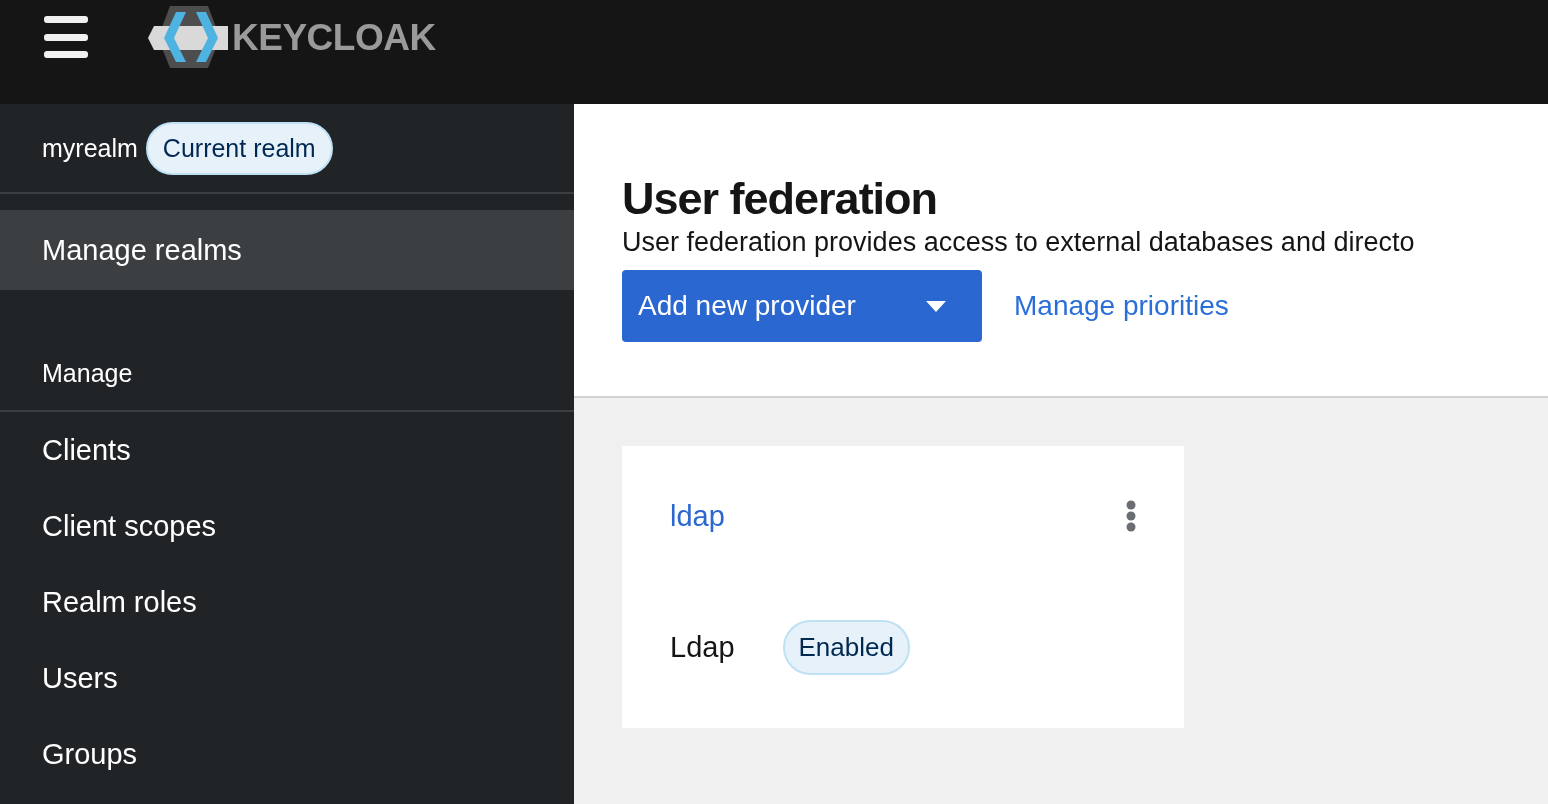 The height and width of the screenshot is (804, 1548). Describe the element at coordinates (936, 306) in the screenshot. I see `caret-icon` at that location.